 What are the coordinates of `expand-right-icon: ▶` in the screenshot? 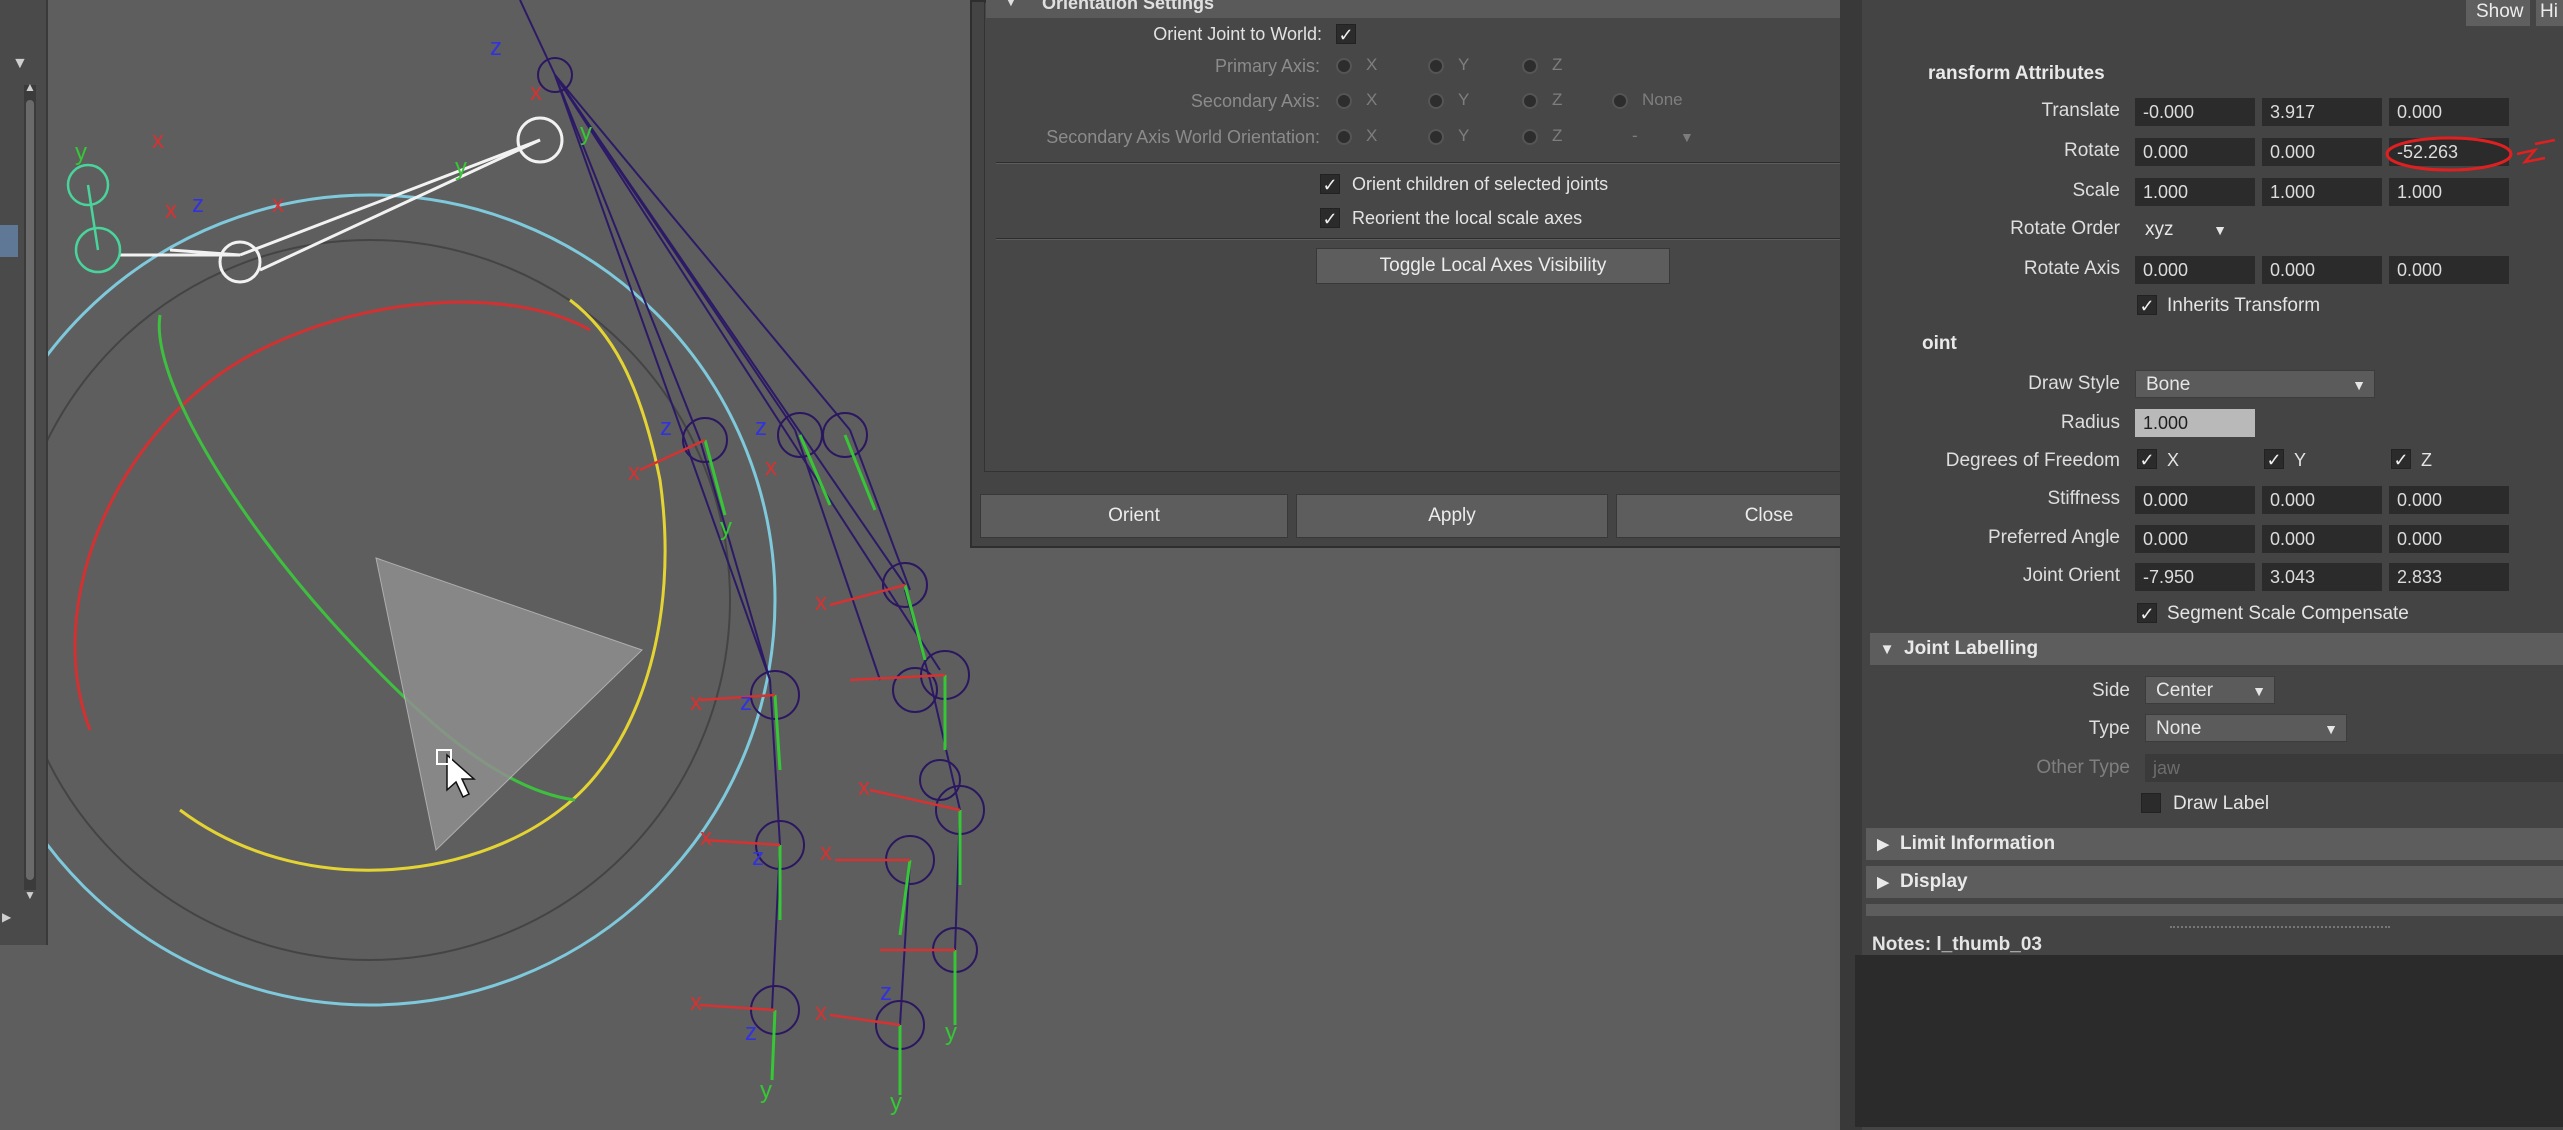 It's located at (1883, 844).